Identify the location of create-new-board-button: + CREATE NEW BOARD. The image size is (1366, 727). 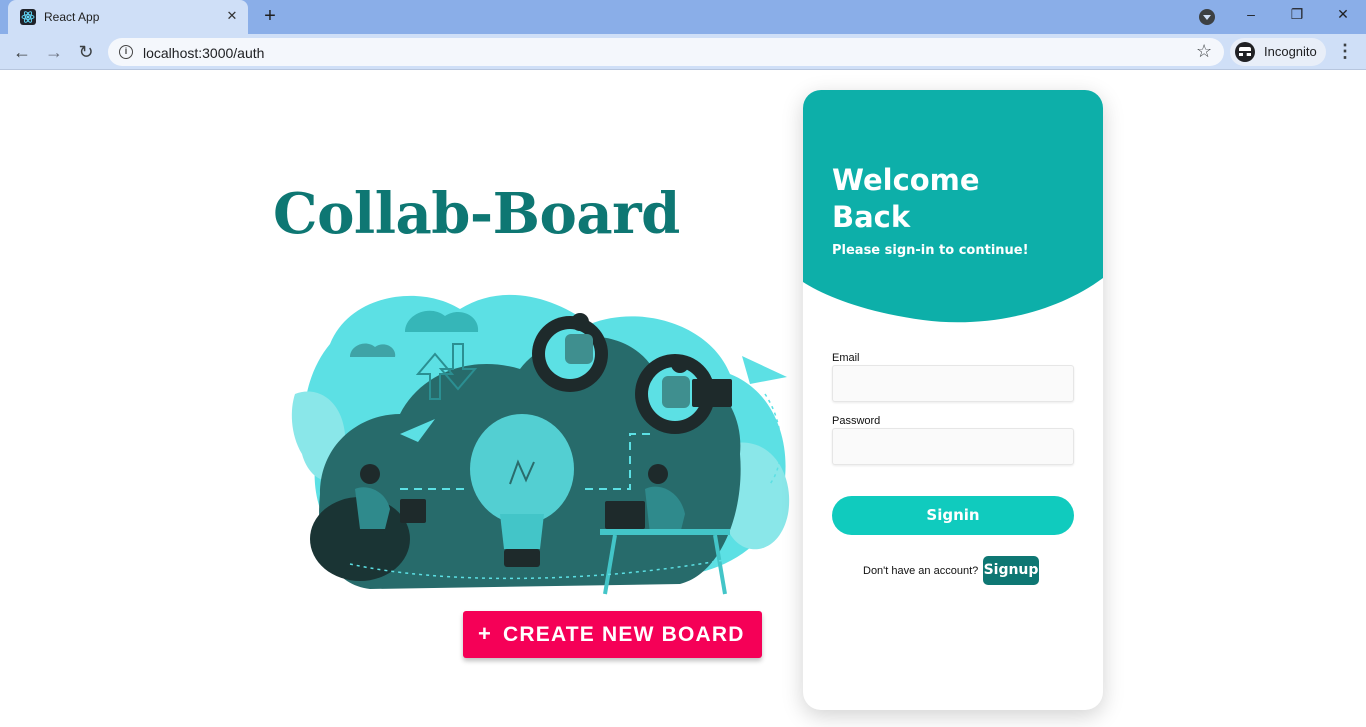
(612, 634).